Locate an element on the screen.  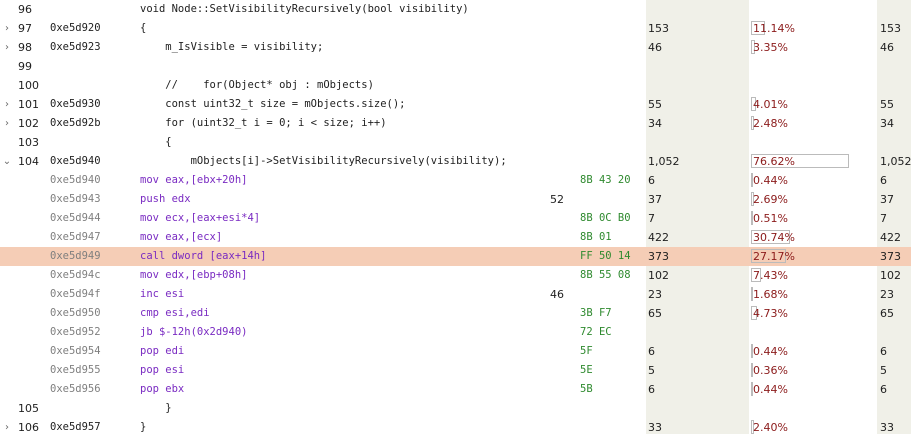
line-number: 104 is located at coordinates (28, 161).